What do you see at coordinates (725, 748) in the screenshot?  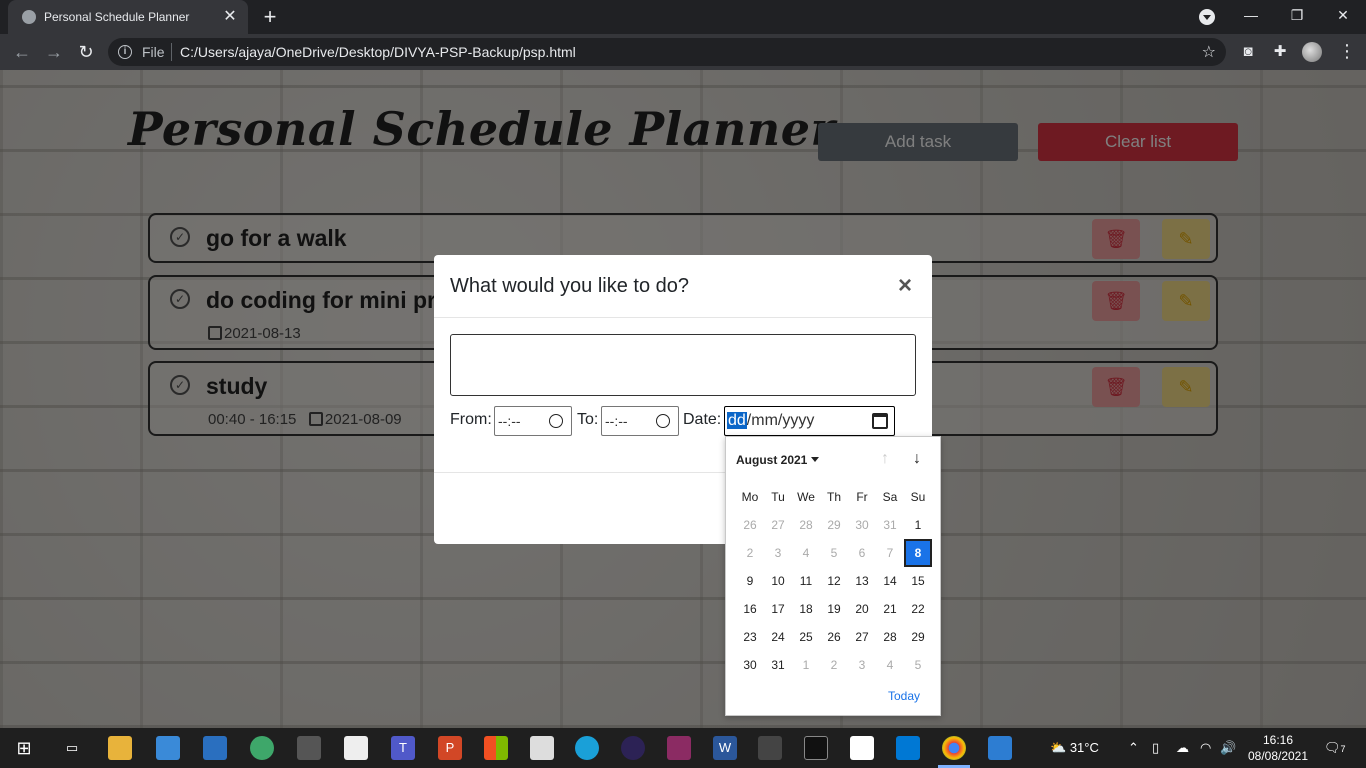 I see `word-icon: W` at bounding box center [725, 748].